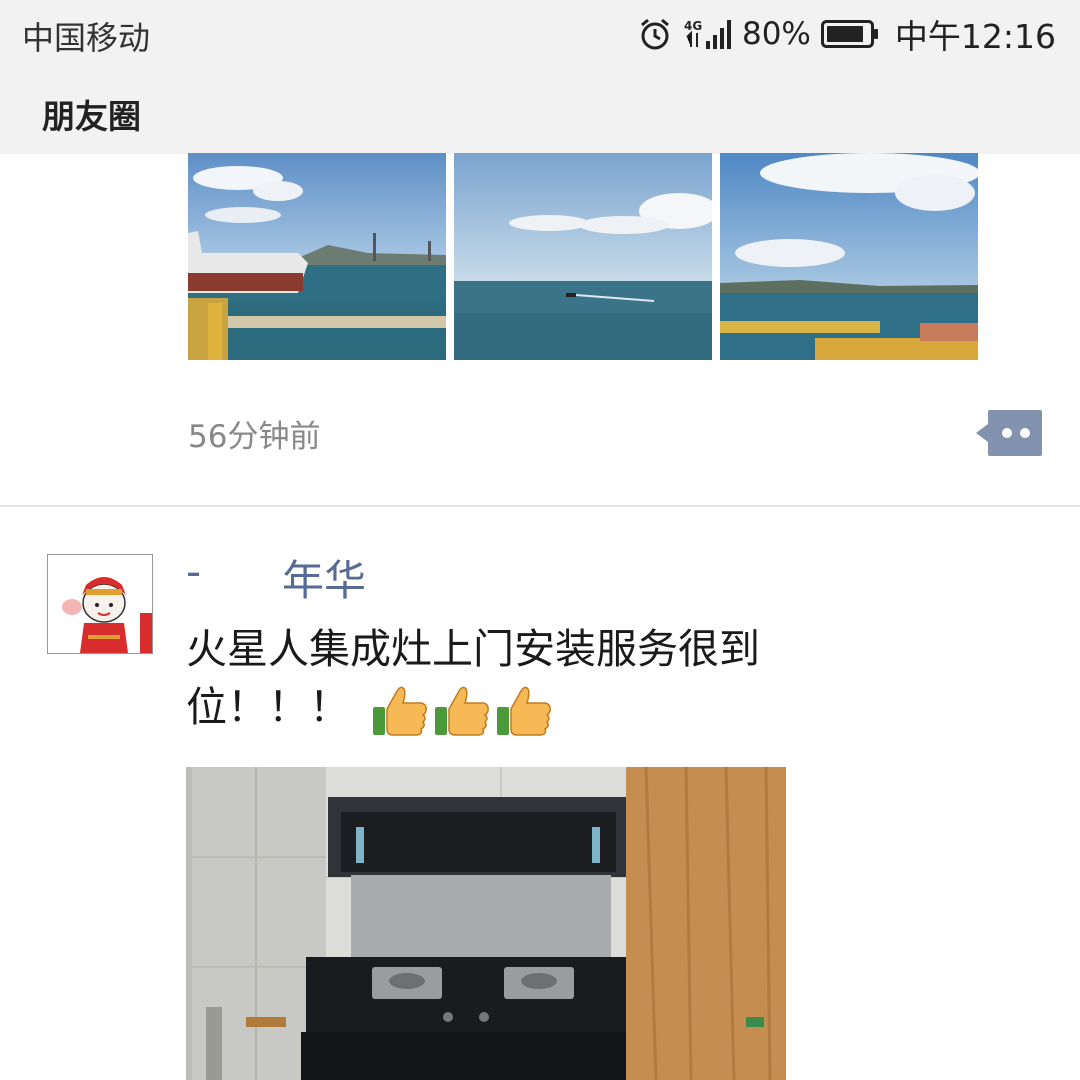  I want to click on status-icons: 4G 80% 中午12:16, so click(847, 34).